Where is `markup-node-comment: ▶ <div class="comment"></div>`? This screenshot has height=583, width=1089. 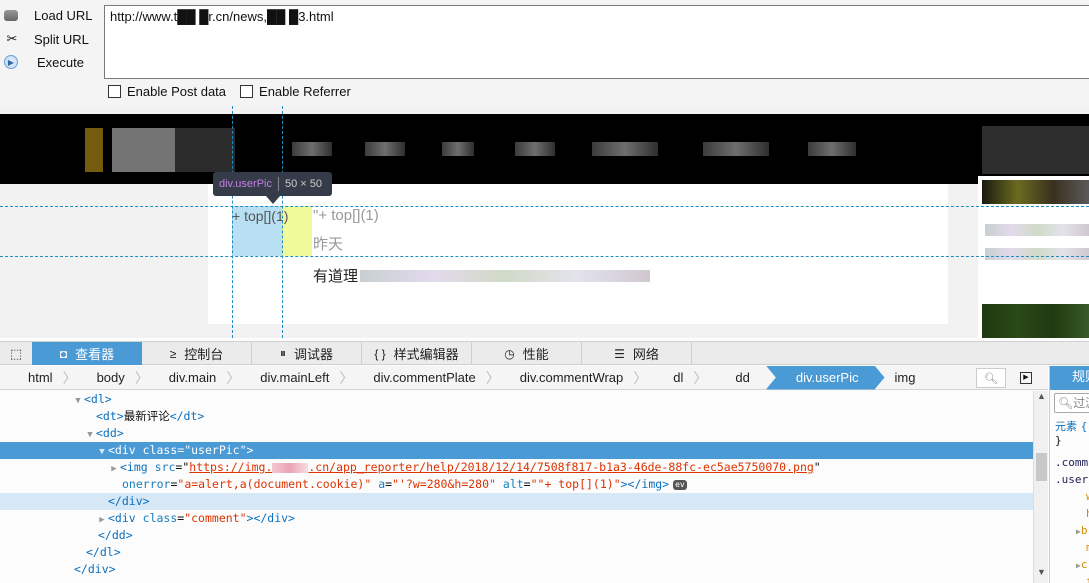
markup-node-comment: ▶ <div class="comment"></div> is located at coordinates (516, 518).